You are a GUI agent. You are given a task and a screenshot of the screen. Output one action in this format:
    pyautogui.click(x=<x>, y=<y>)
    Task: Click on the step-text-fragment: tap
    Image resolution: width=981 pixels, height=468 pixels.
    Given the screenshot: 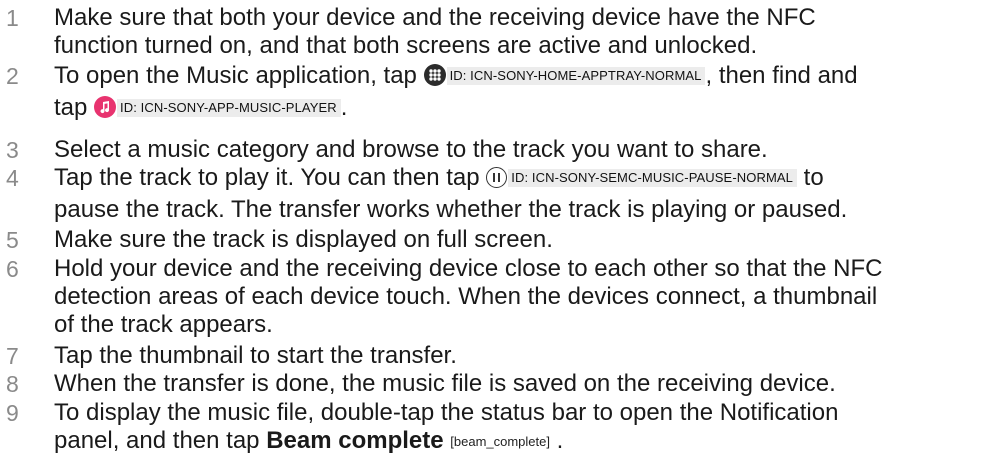 What is the action you would take?
    pyautogui.click(x=74, y=107)
    